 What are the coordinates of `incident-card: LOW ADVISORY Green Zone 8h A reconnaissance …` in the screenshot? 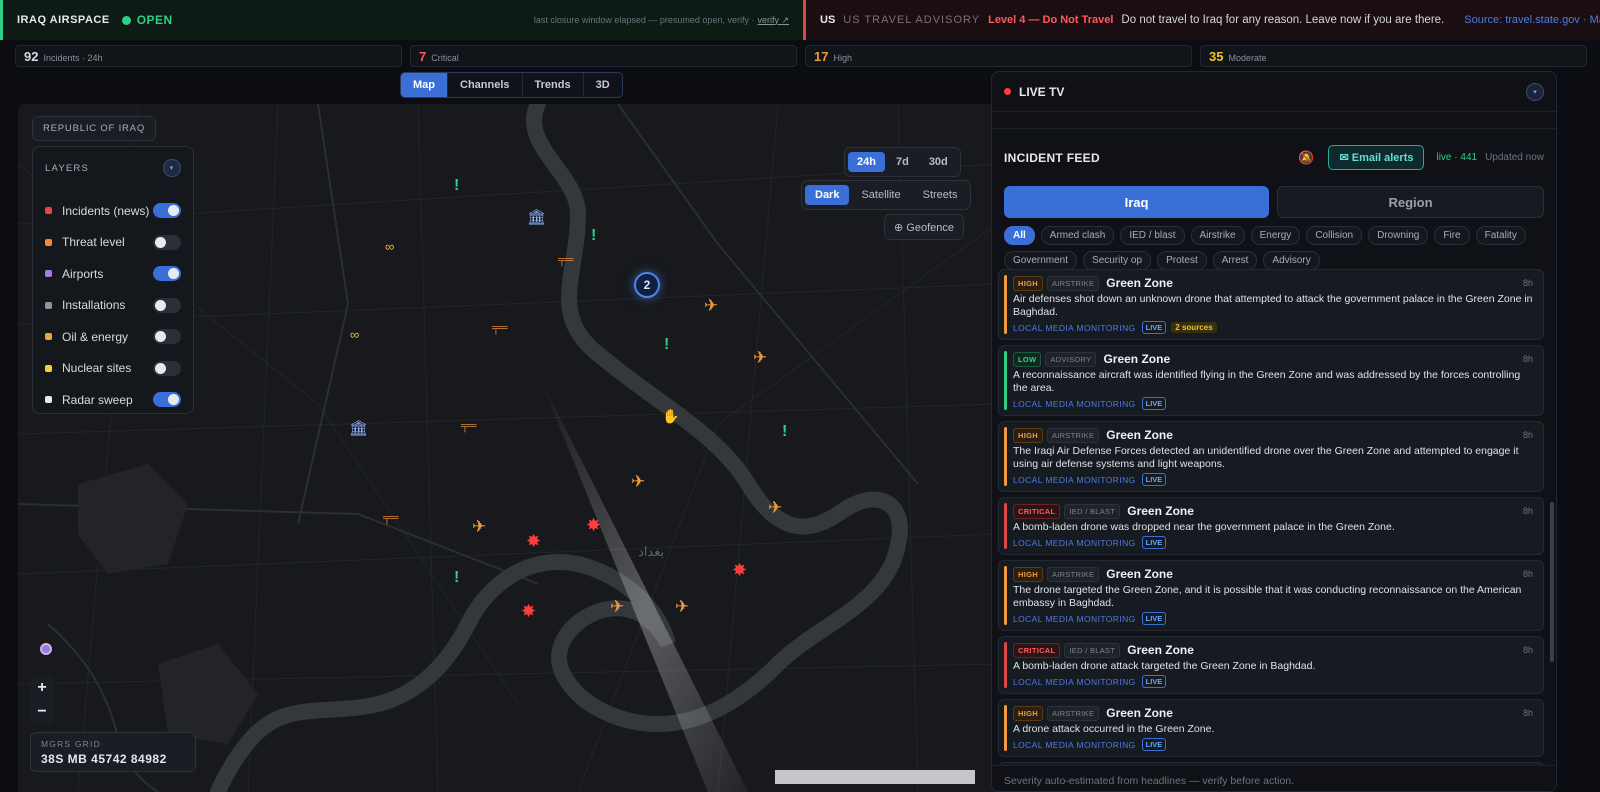 It's located at (1271, 380).